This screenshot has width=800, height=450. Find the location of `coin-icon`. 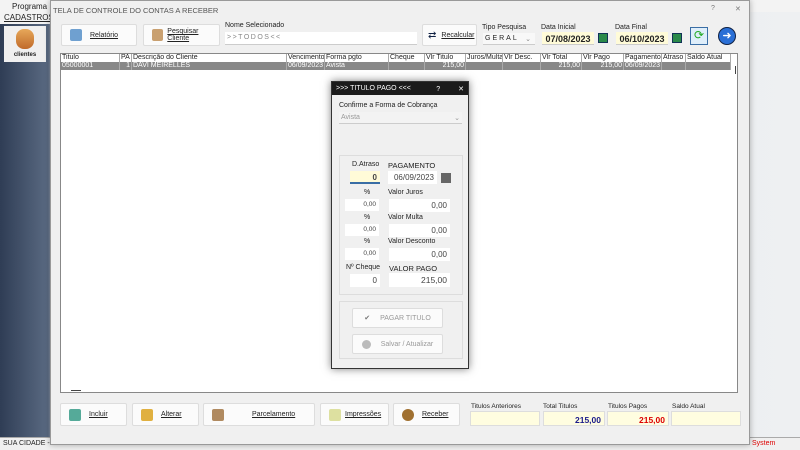

coin-icon is located at coordinates (408, 414).